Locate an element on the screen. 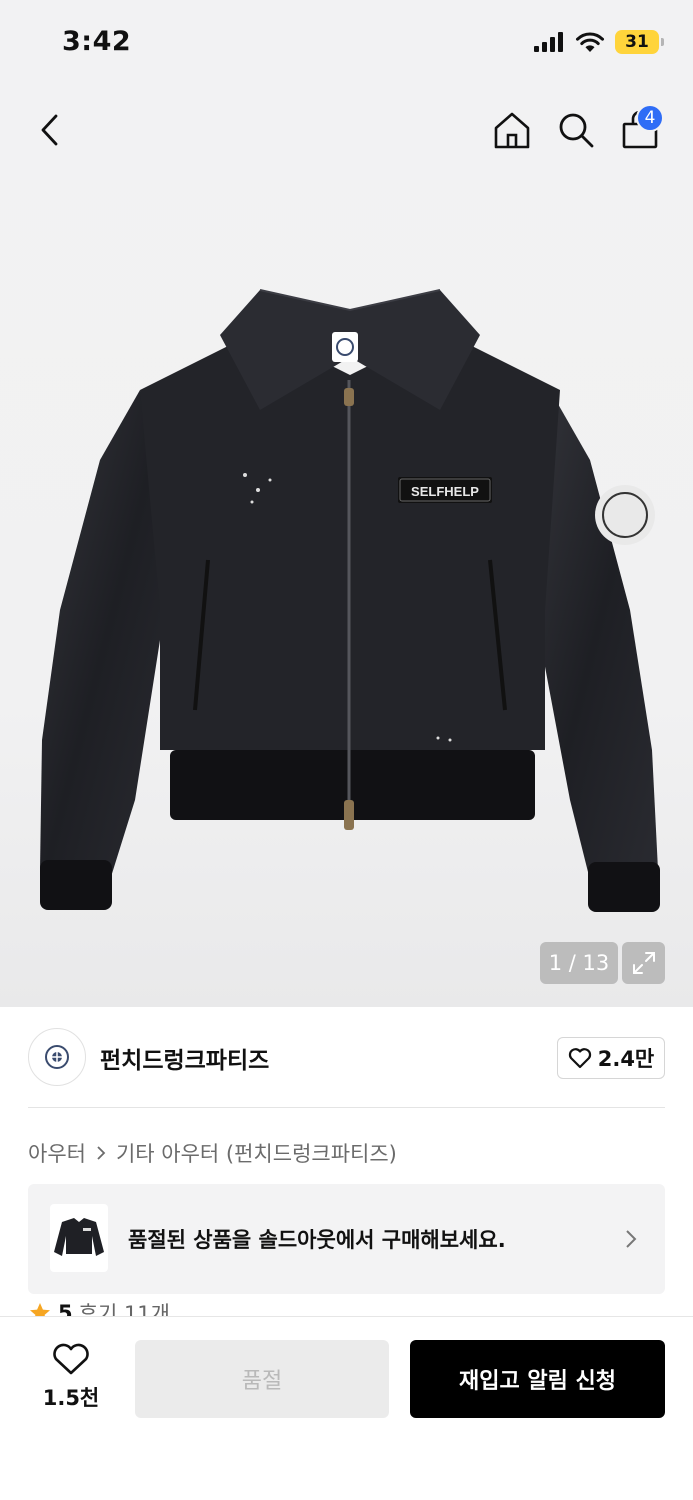 The image size is (693, 1500). jacket-thumbnail-icon is located at coordinates (79, 1237).